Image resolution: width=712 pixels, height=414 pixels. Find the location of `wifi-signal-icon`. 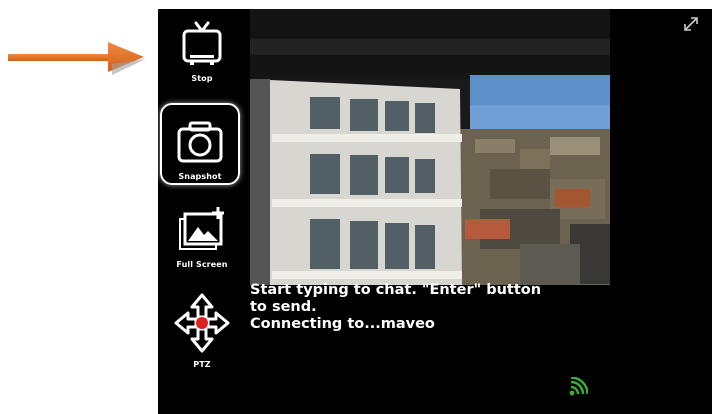

wifi-signal-icon is located at coordinates (578, 386).